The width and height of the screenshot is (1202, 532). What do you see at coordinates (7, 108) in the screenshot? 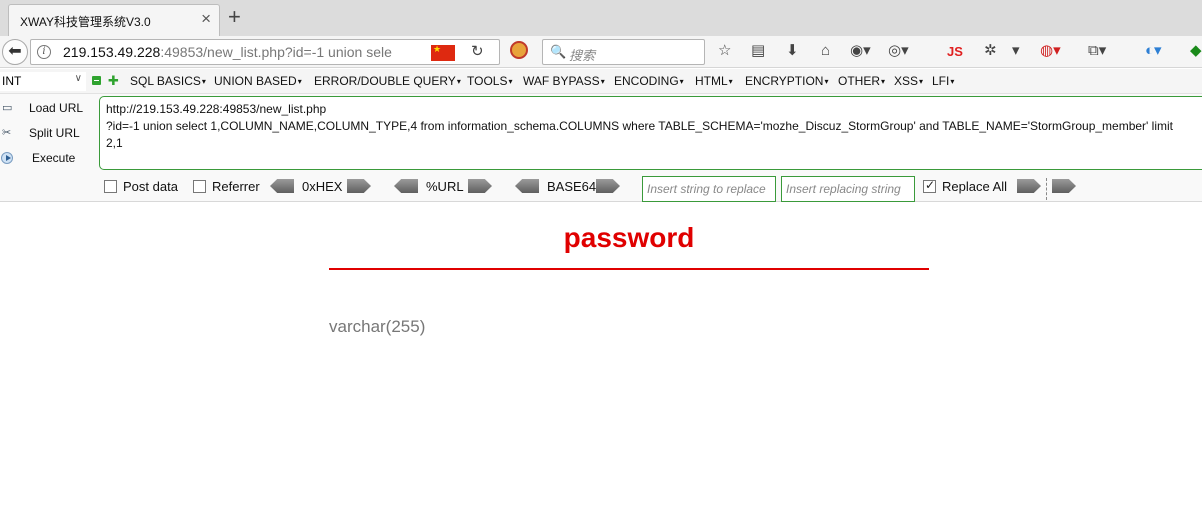
I see `load-url-icon: ▭` at bounding box center [7, 108].